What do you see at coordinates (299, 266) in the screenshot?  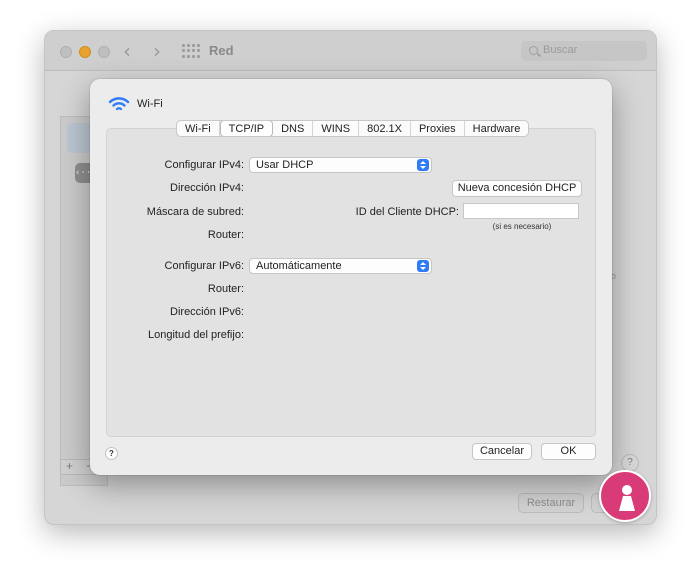 I see `configure-ipv6-value: Automáticamente` at bounding box center [299, 266].